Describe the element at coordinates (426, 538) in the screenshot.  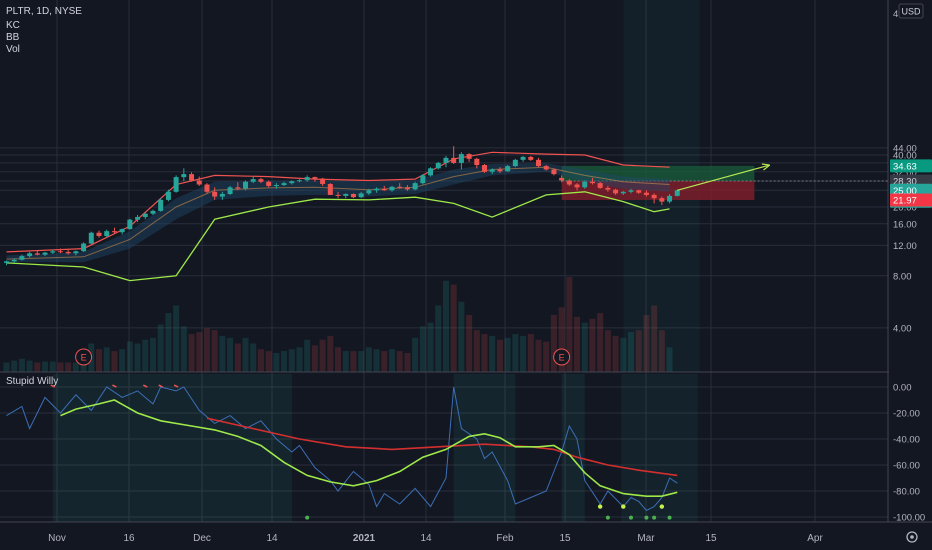
I see `time-tick-5: 14` at that location.